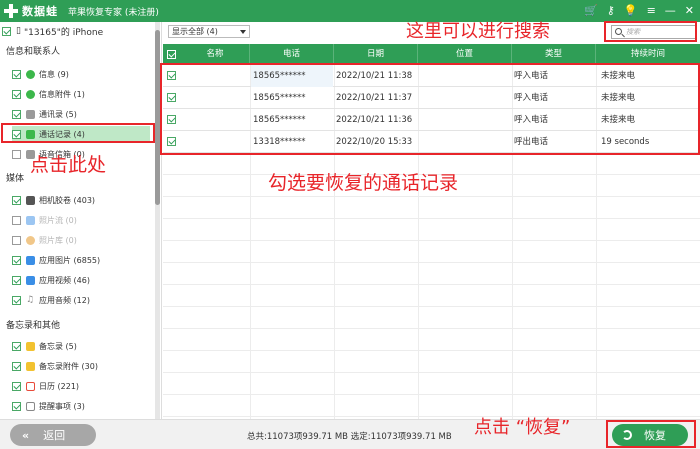 The width and height of the screenshot is (700, 449). I want to click on item-label: 备忘录 (5), so click(58, 346).